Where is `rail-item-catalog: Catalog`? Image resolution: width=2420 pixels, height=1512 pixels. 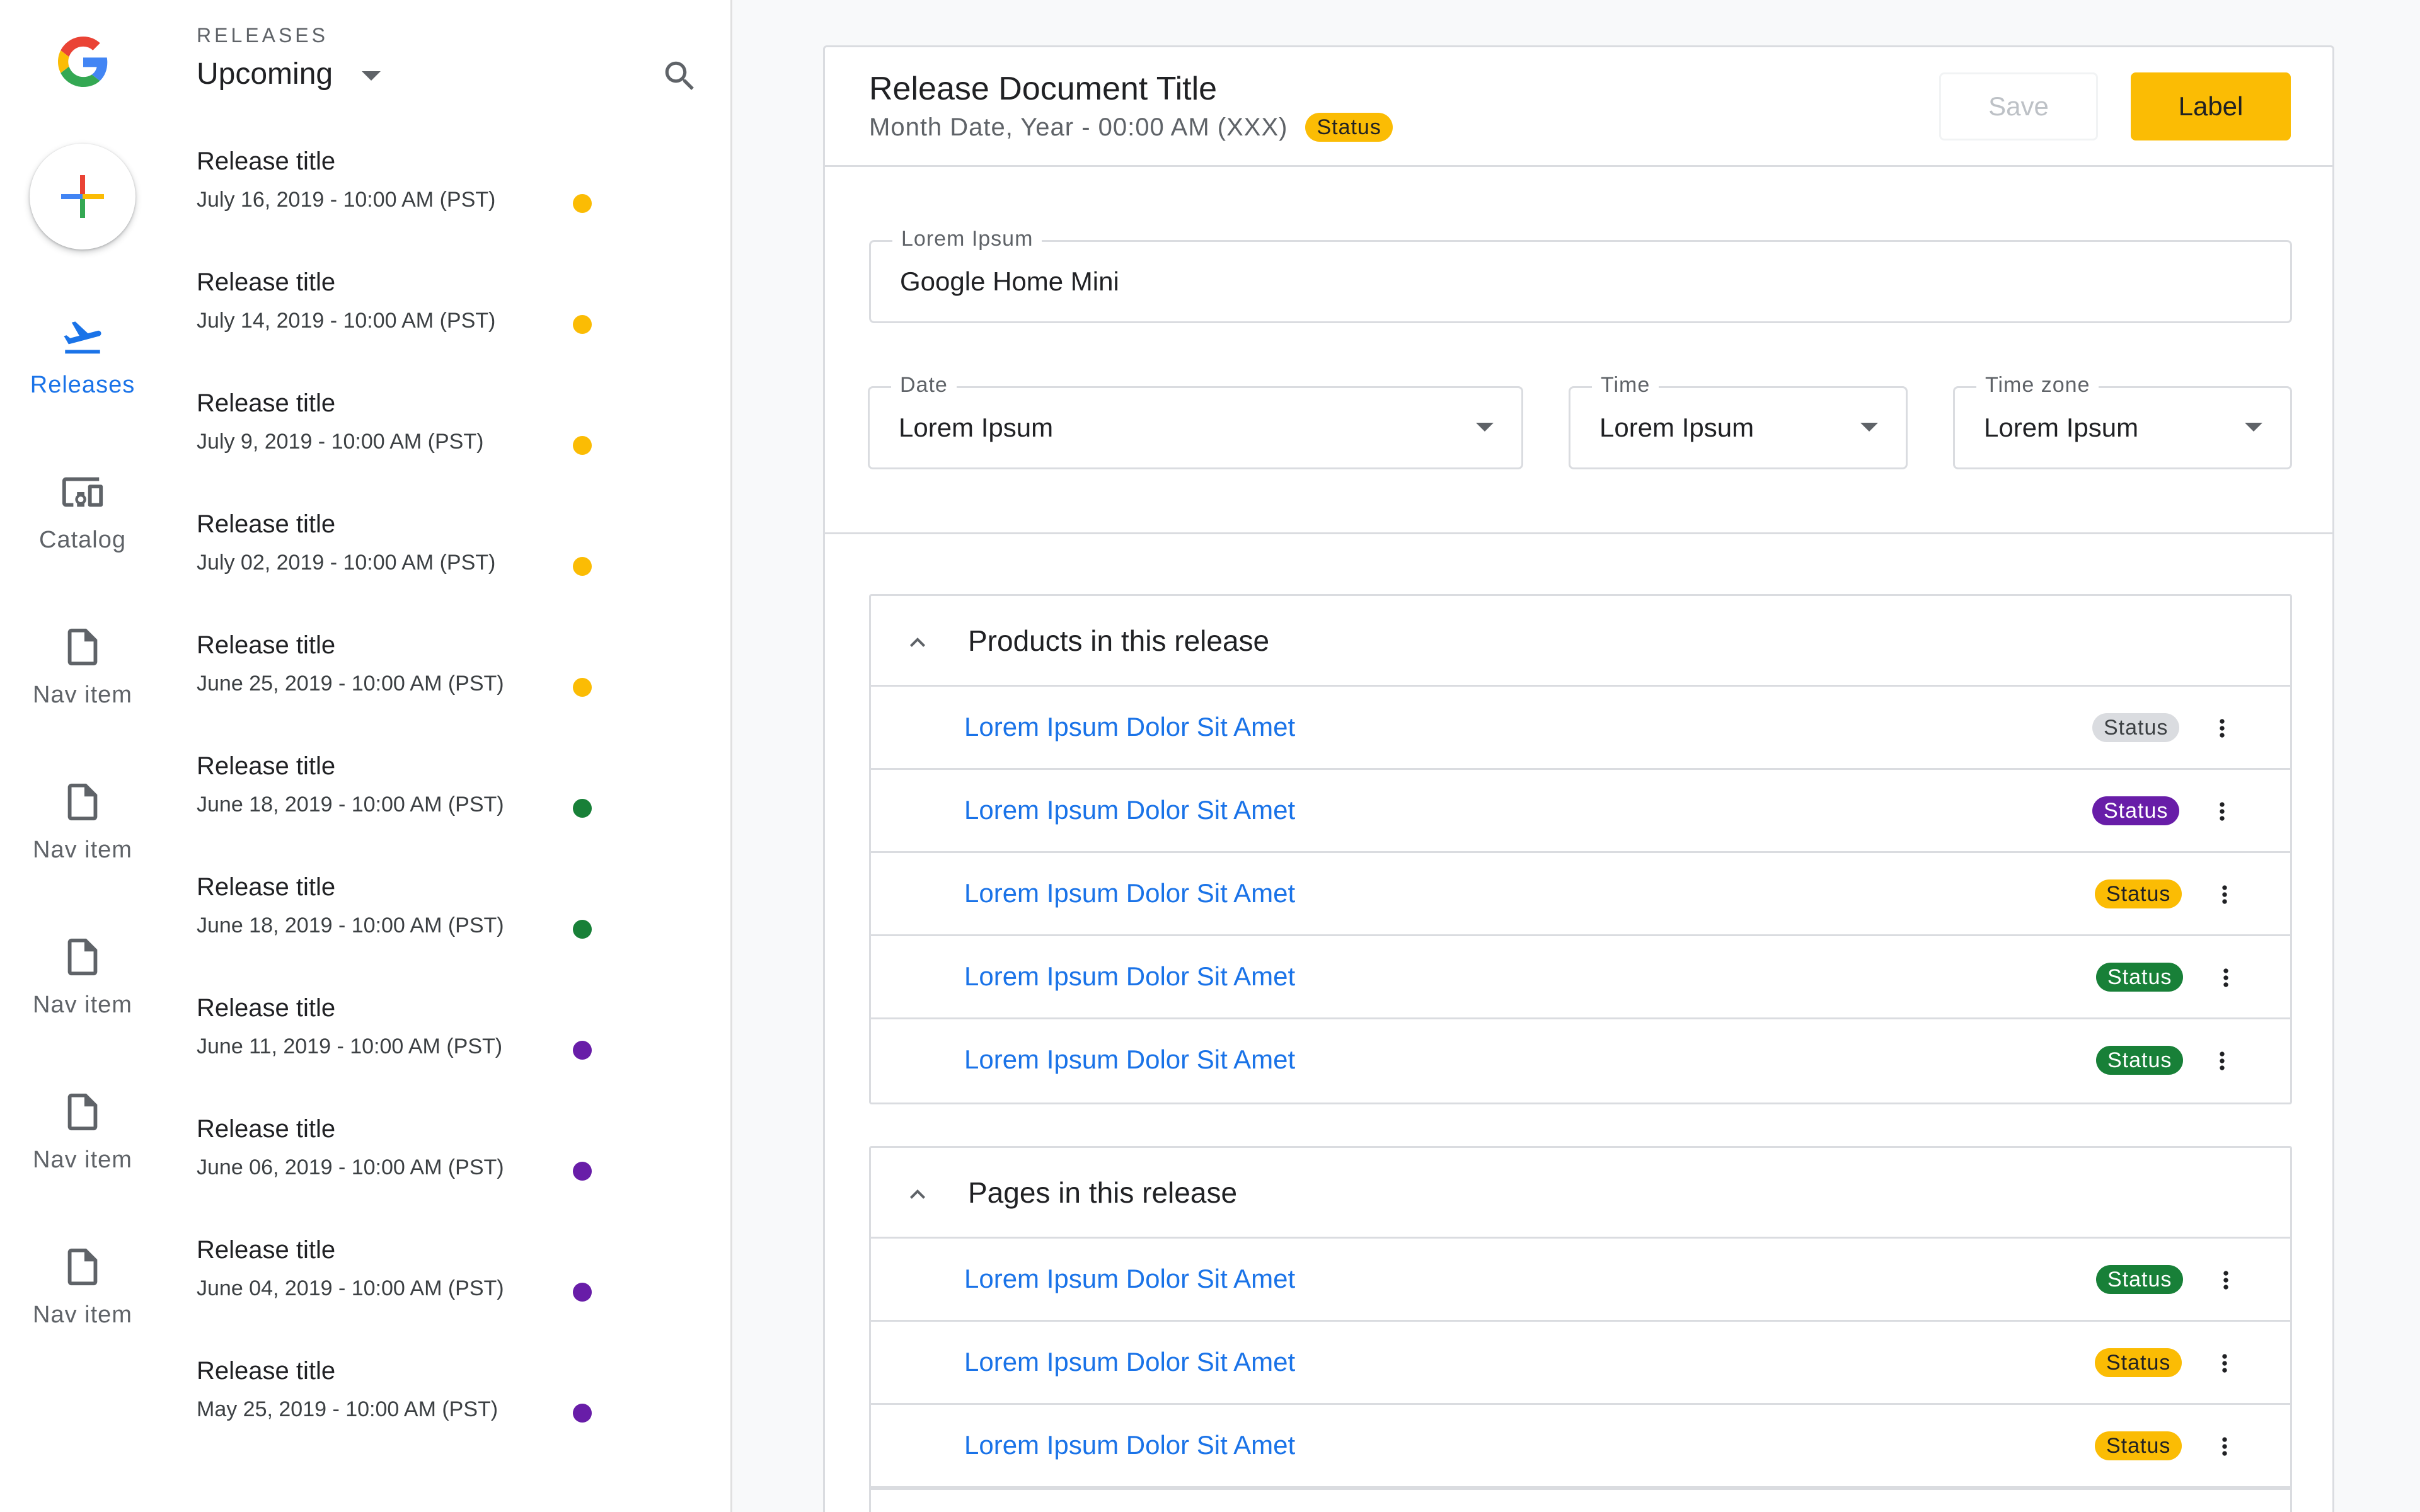
rail-item-catalog: Catalog is located at coordinates (82, 512).